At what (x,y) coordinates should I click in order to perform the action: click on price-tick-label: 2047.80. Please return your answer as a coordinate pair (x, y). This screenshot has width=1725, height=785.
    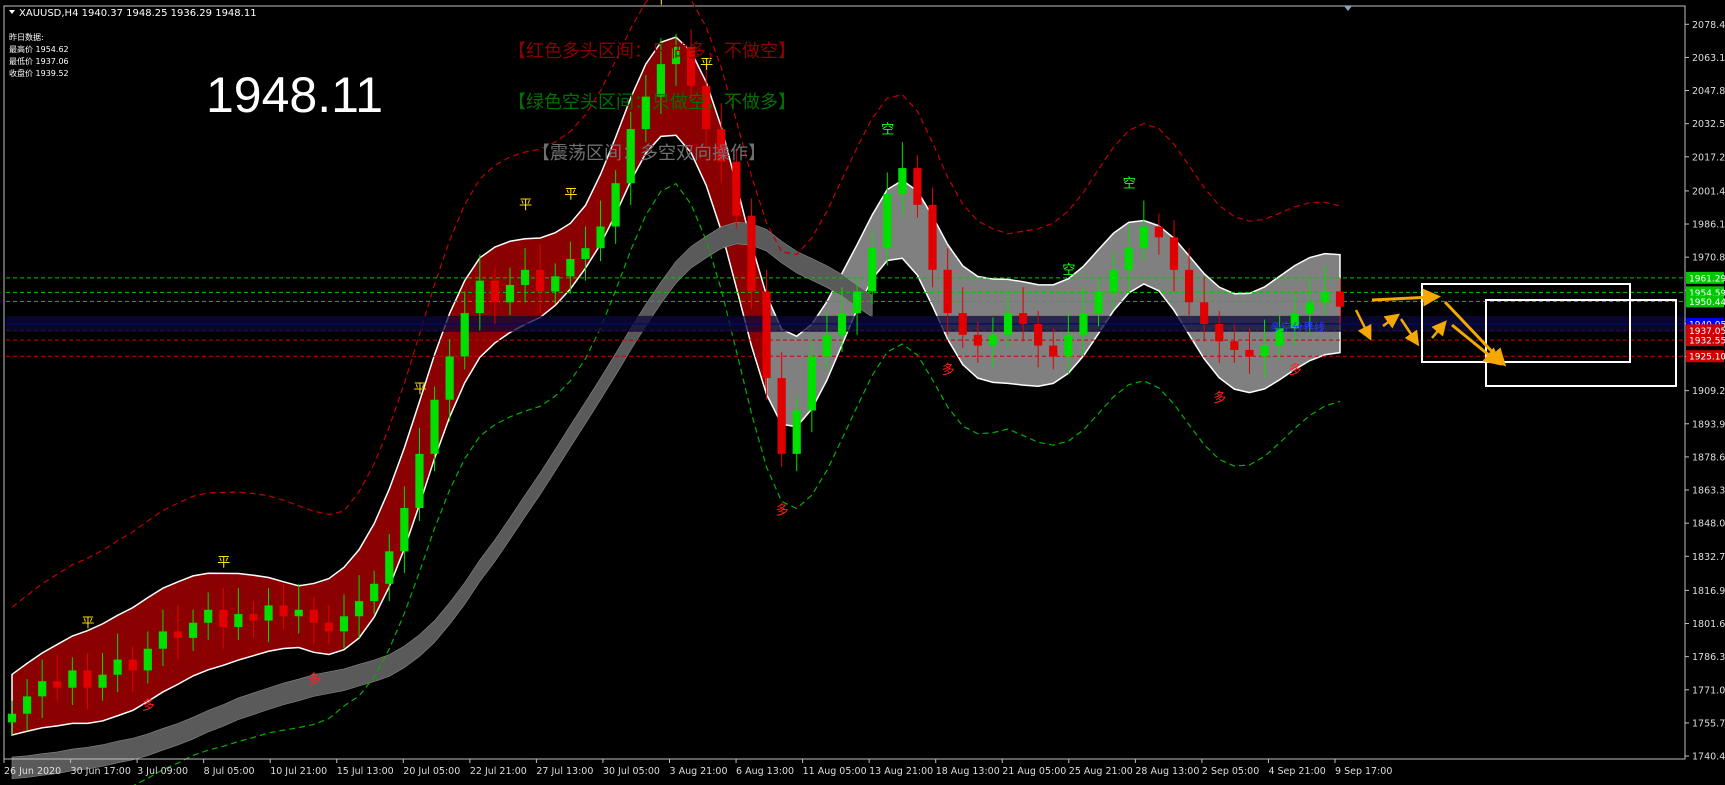
    Looking at the image, I should click on (1708, 91).